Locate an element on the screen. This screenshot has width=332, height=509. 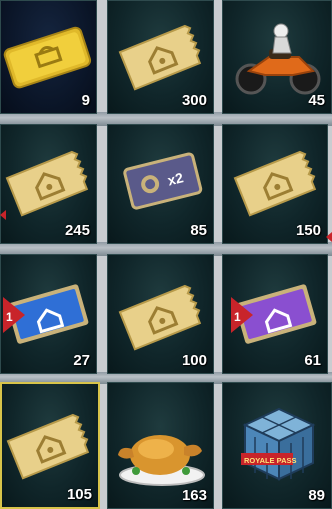
item-count: 245 is located at coordinates (77, 230).